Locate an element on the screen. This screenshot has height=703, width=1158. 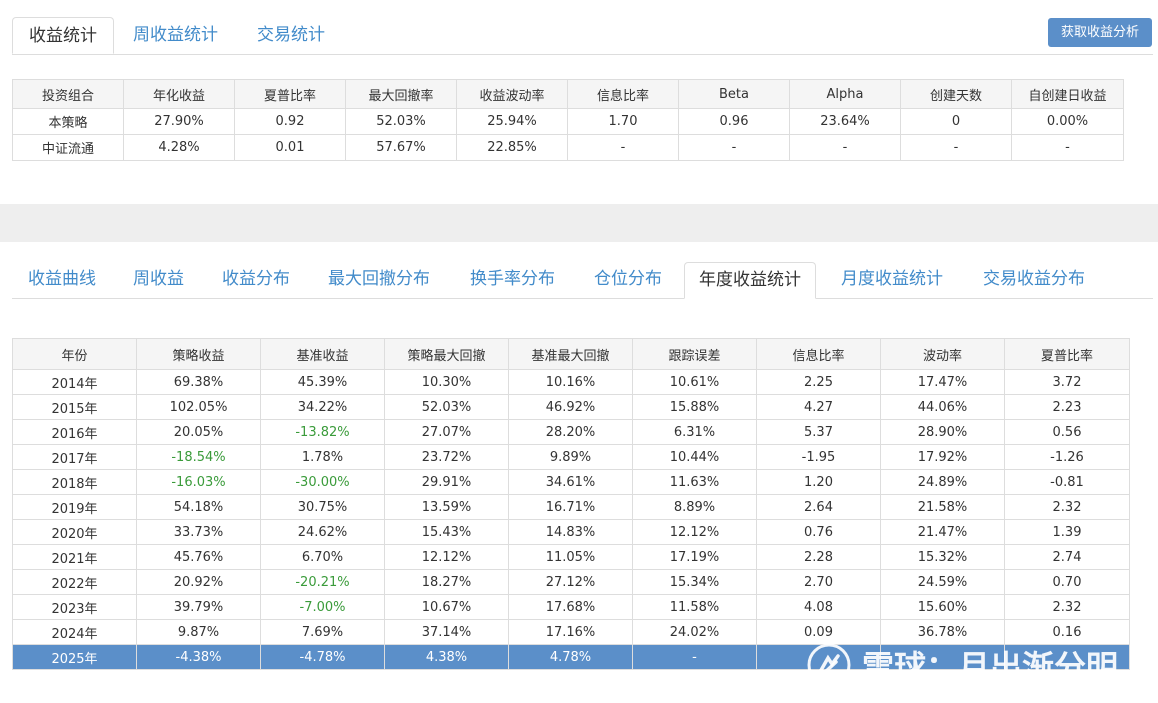
annual-cell: 2.28 is located at coordinates (818, 557).